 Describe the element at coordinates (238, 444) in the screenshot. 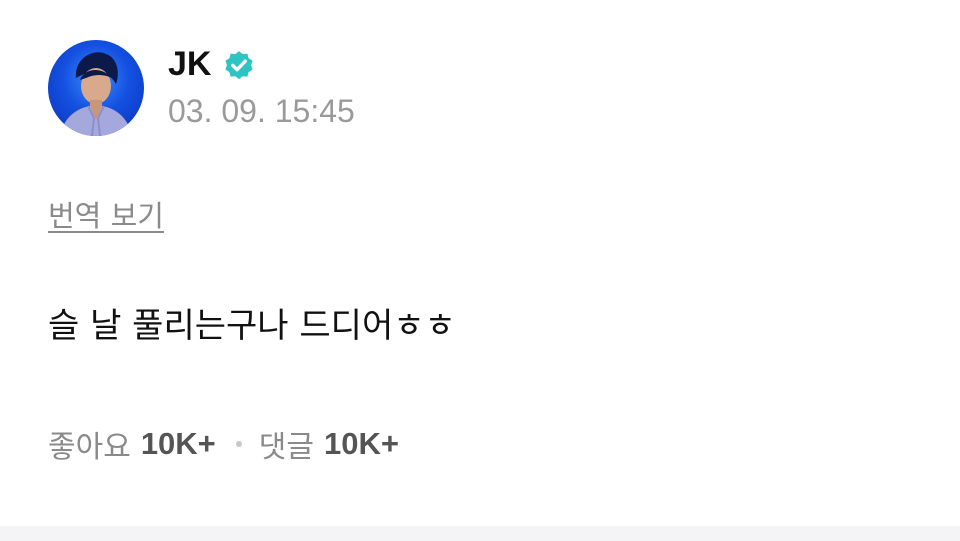

I see `separator-dot` at that location.